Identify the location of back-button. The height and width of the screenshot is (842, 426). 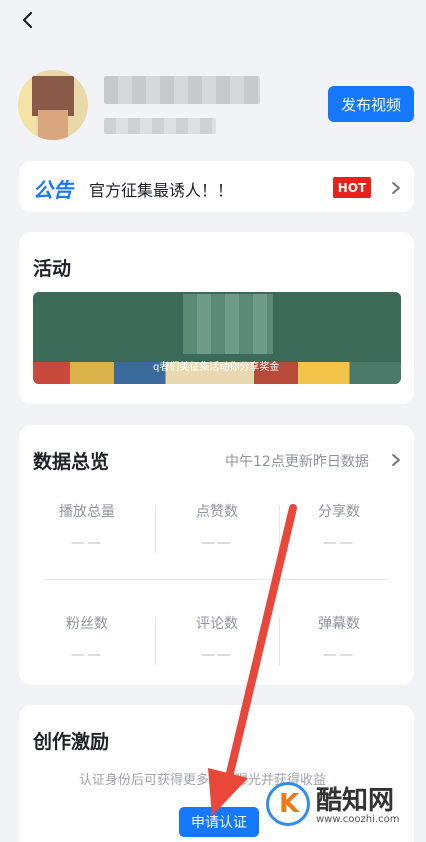
(28, 22).